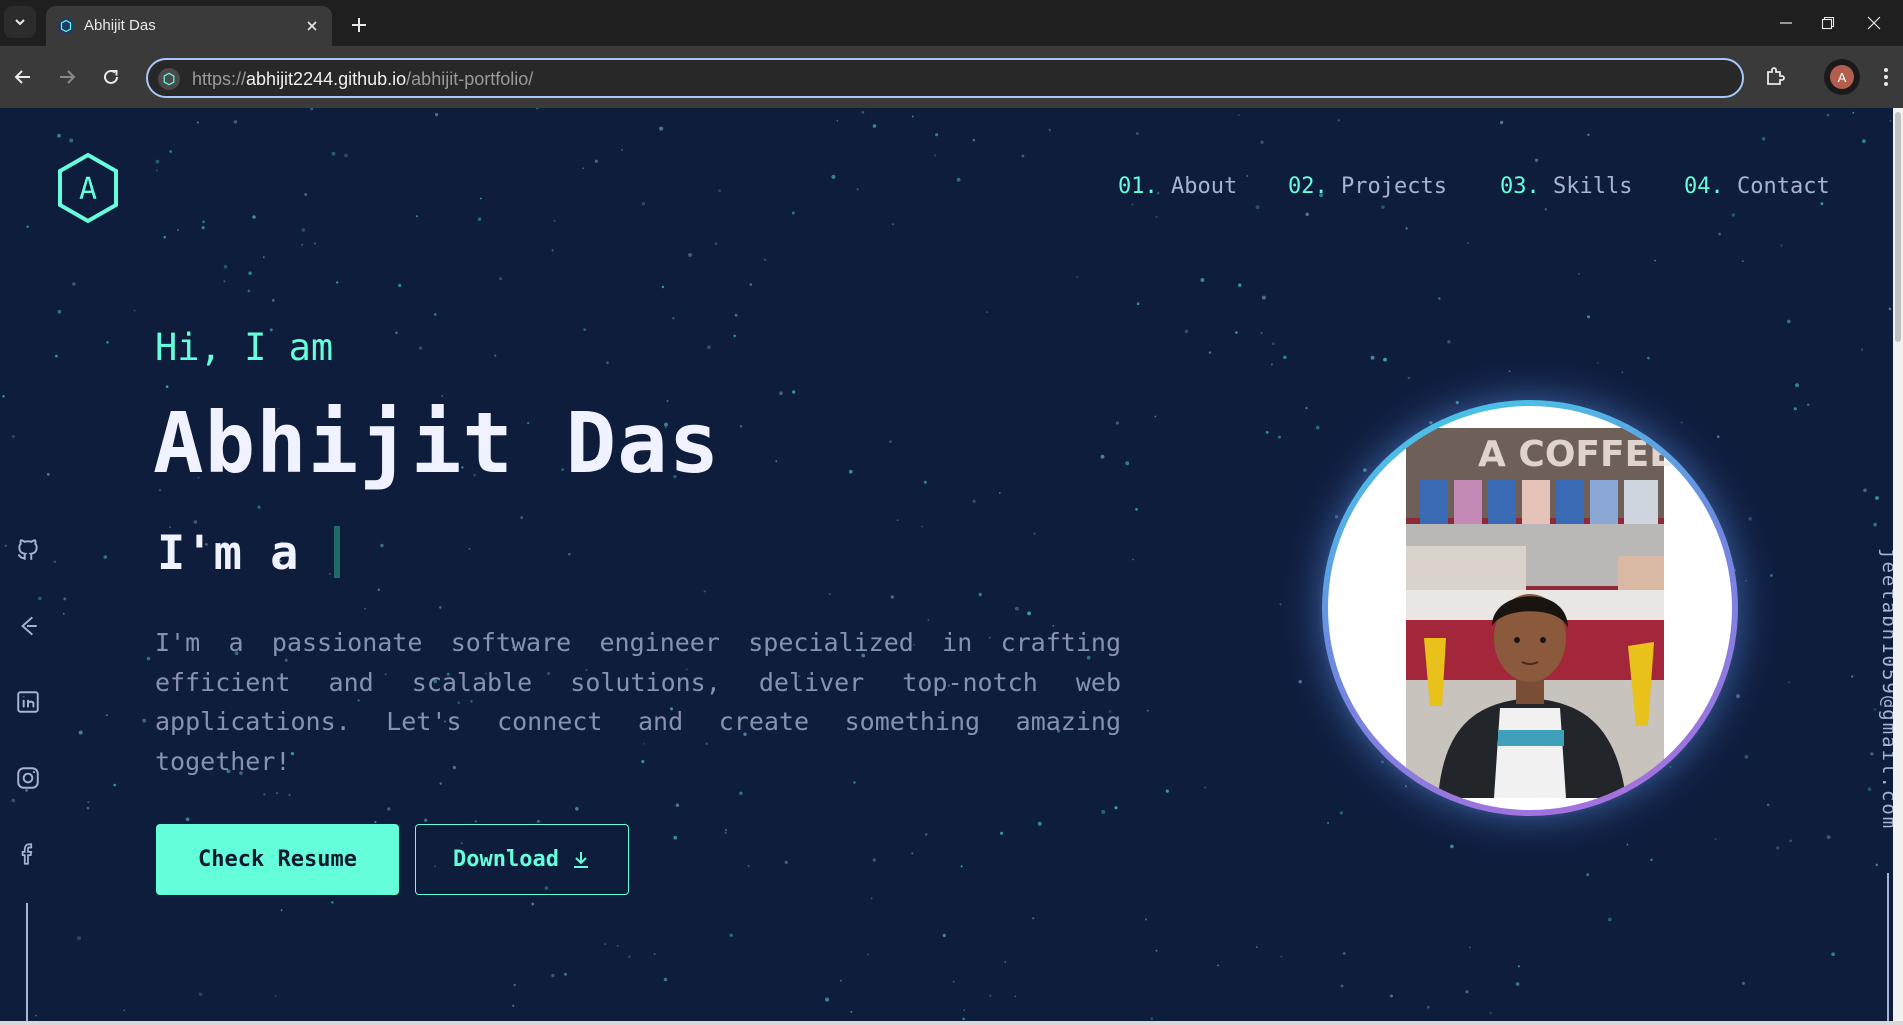 The image size is (1903, 1025). Describe the element at coordinates (1757, 186) in the screenshot. I see `nav-item-contact: 04. Contact` at that location.